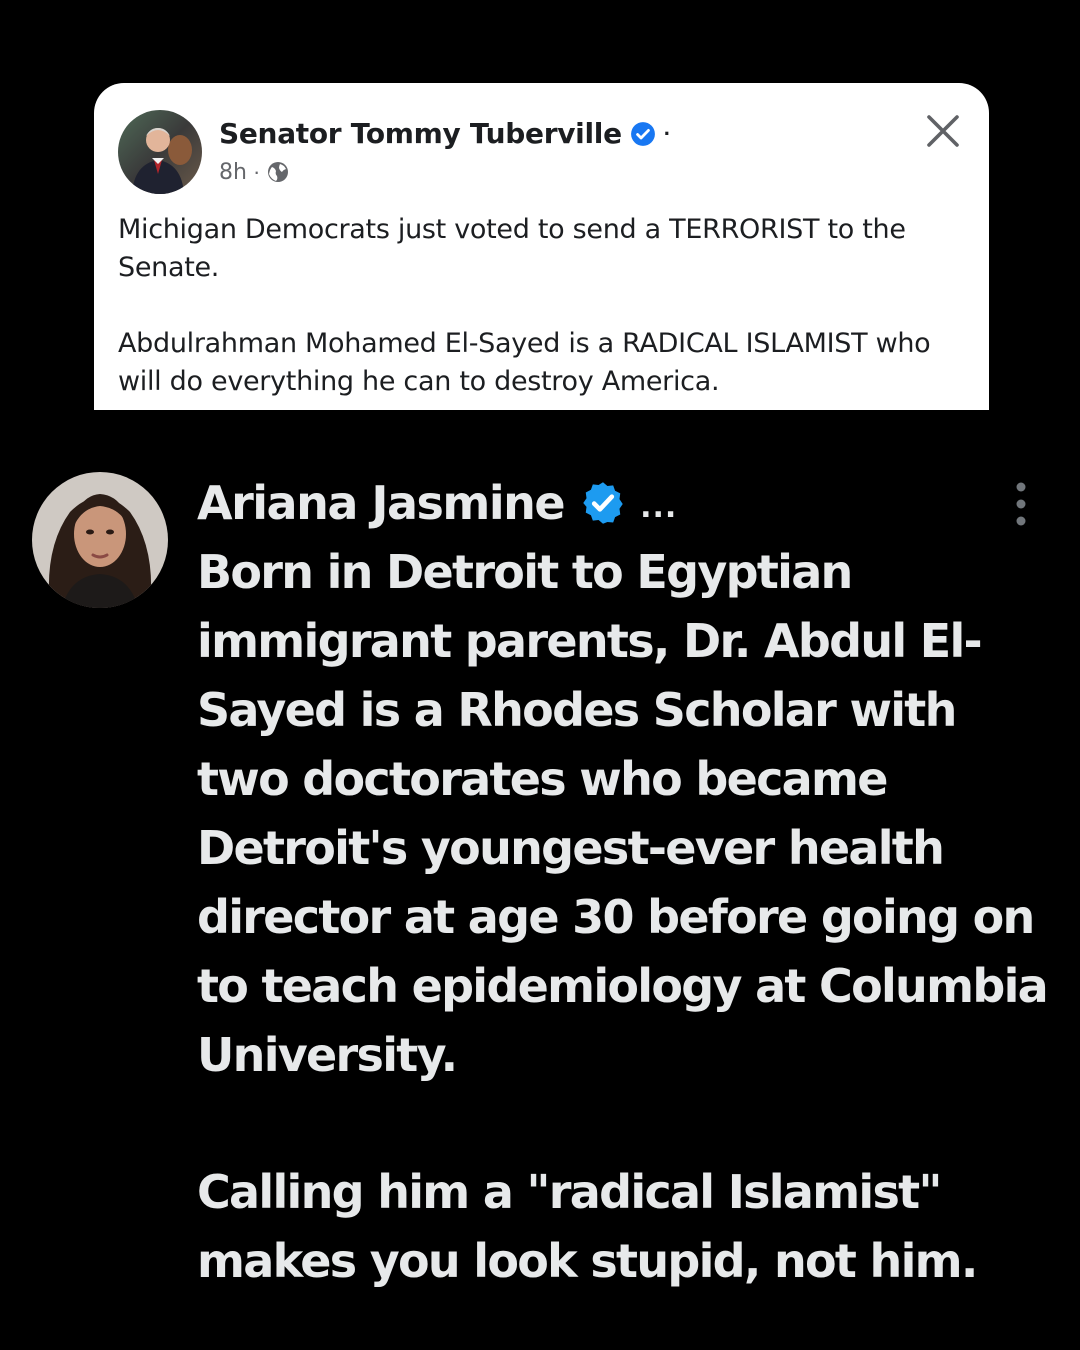  Describe the element at coordinates (943, 131) in the screenshot. I see `close-icon` at that location.